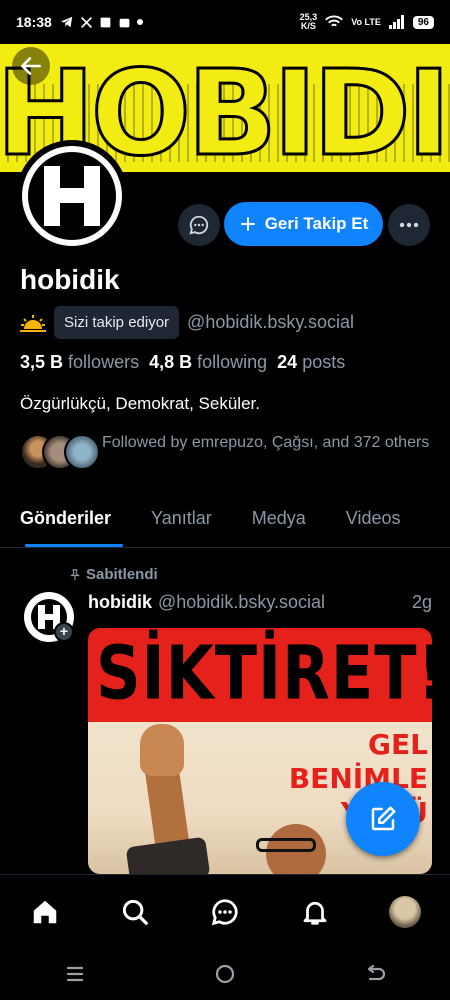 The width and height of the screenshot is (450, 1000). I want to click on user-avatar, so click(405, 911).